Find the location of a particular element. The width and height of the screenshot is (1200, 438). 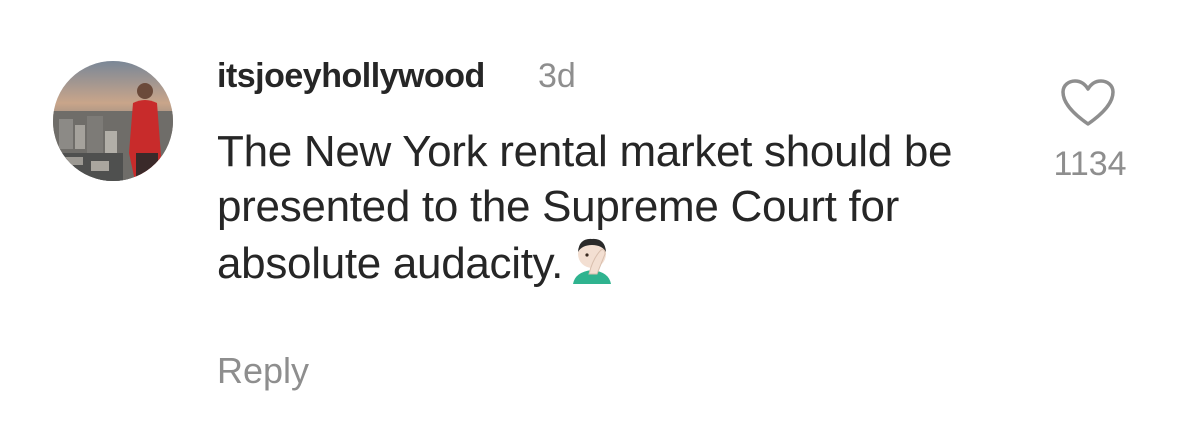

comment-text-line-last: absolute audacity. is located at coordinates (617, 265).